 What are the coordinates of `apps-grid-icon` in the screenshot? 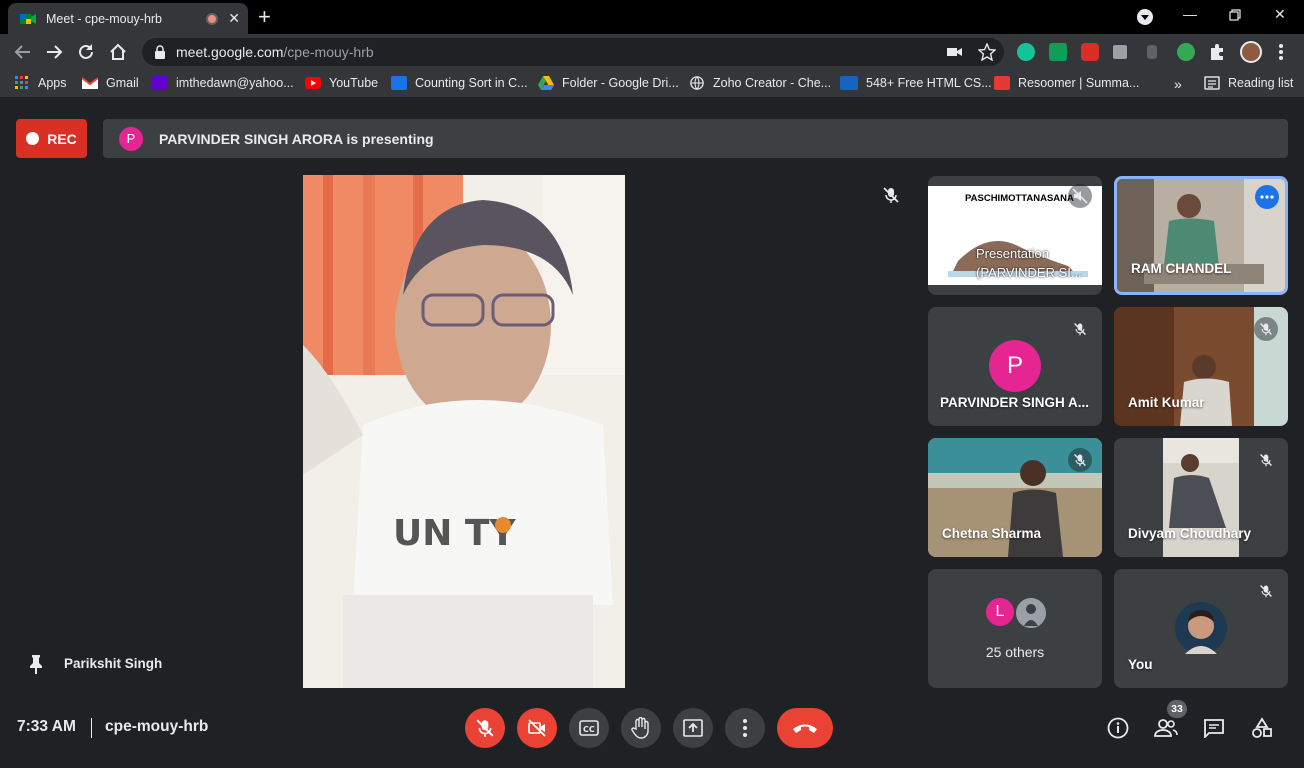 It's located at (21, 82).